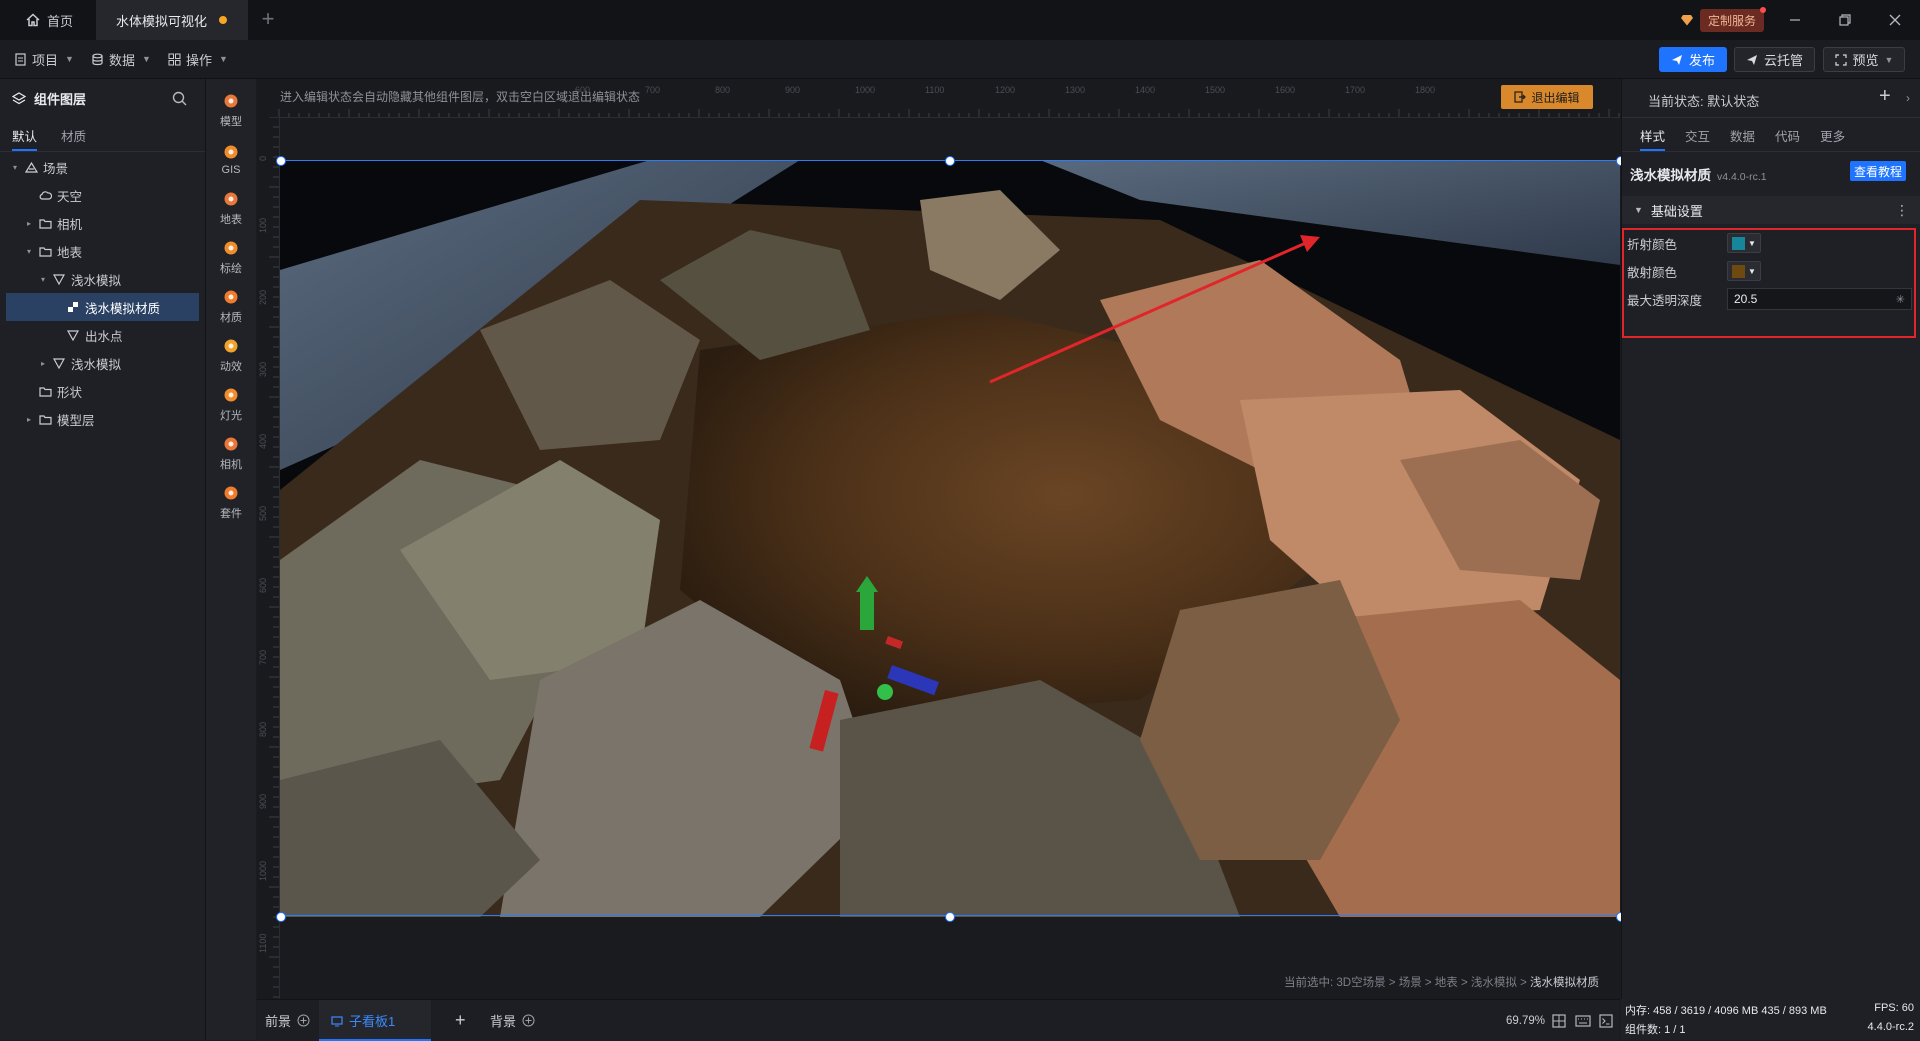 Image resolution: width=1920 pixels, height=1041 pixels. What do you see at coordinates (231, 559) in the screenshot?
I see `component-toolbar: 模型 GIS 地表标绘材质动效灯光相机 套件` at bounding box center [231, 559].